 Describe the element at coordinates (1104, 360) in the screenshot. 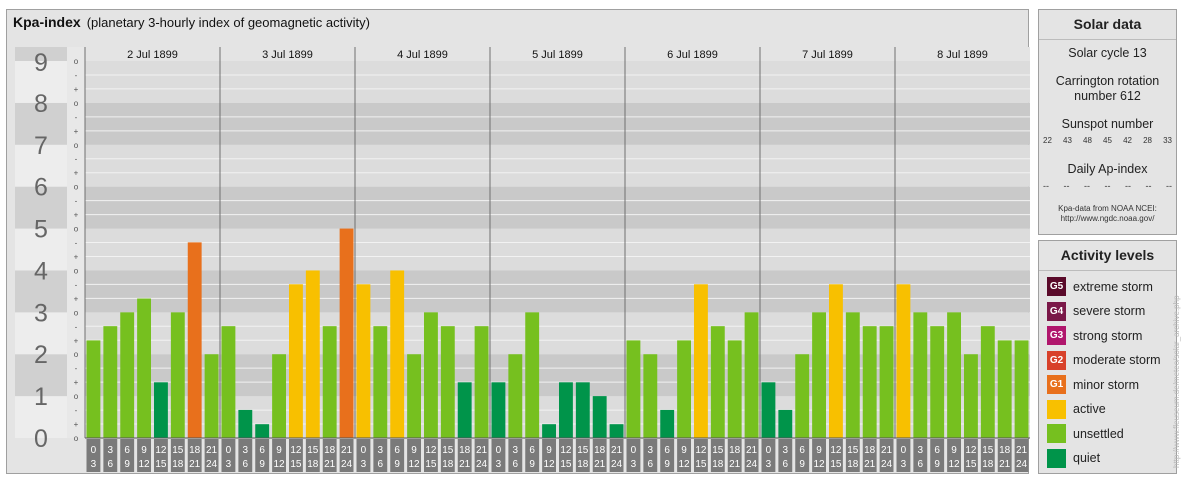

I see `legend-item-moderate-storm: G2 moderate storm` at that location.